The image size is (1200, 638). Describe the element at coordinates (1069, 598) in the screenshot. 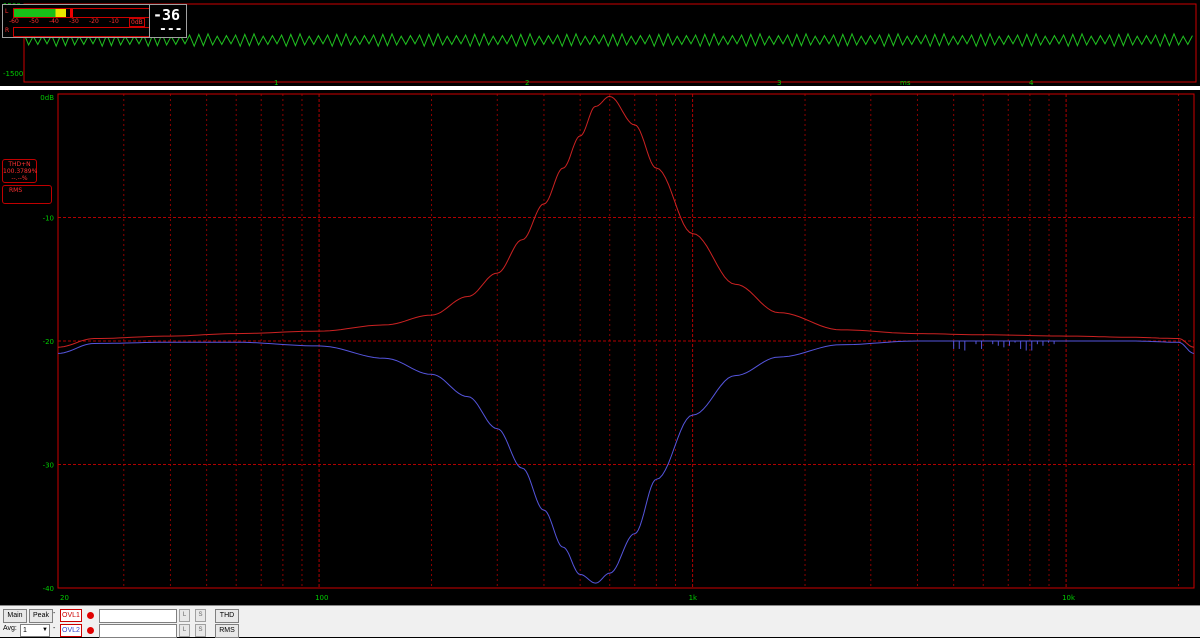

I see `x-tick-label: 10k` at that location.